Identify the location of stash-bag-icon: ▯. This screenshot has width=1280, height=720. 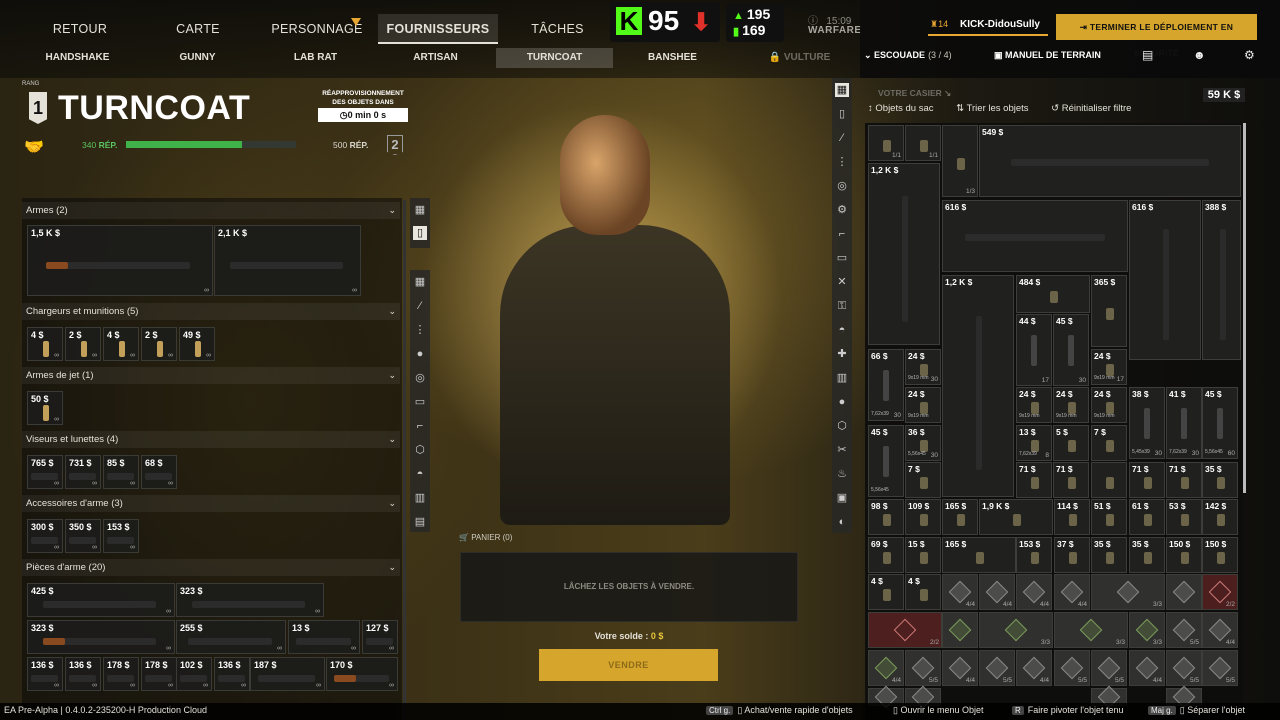
(842, 114).